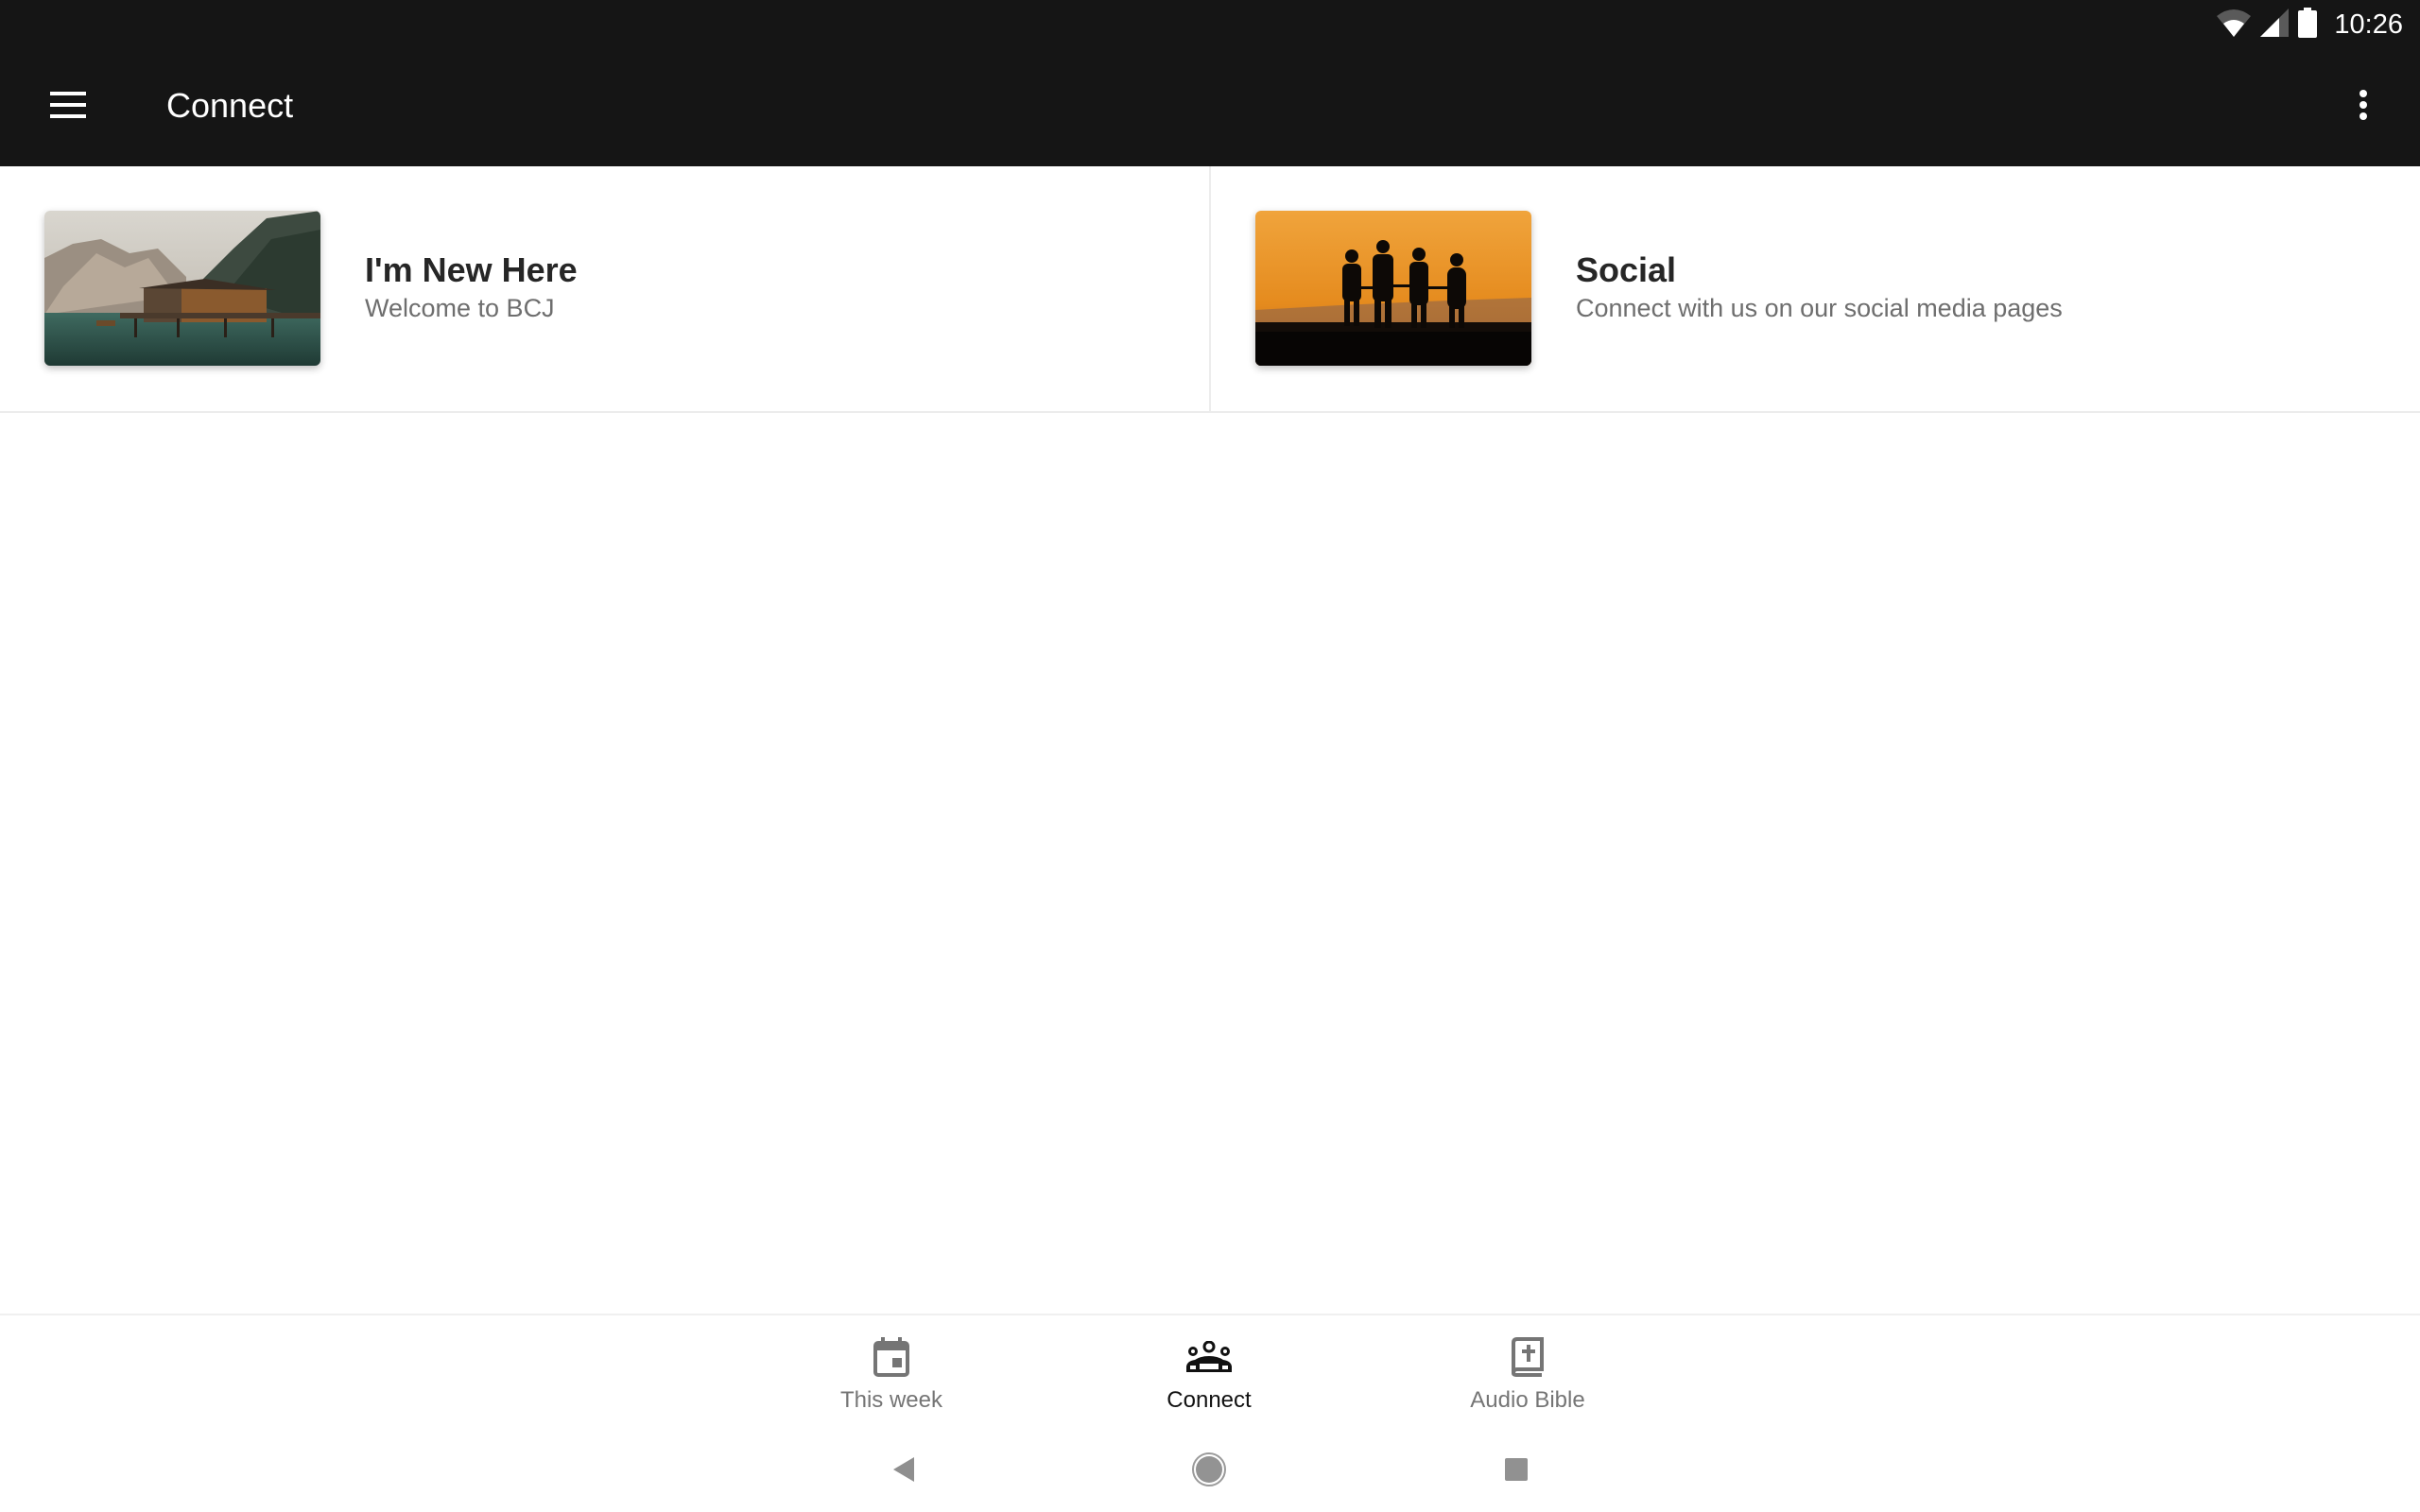  What do you see at coordinates (460, 308) in the screenshot?
I see `card-subtitle: Welcome to BCJ` at bounding box center [460, 308].